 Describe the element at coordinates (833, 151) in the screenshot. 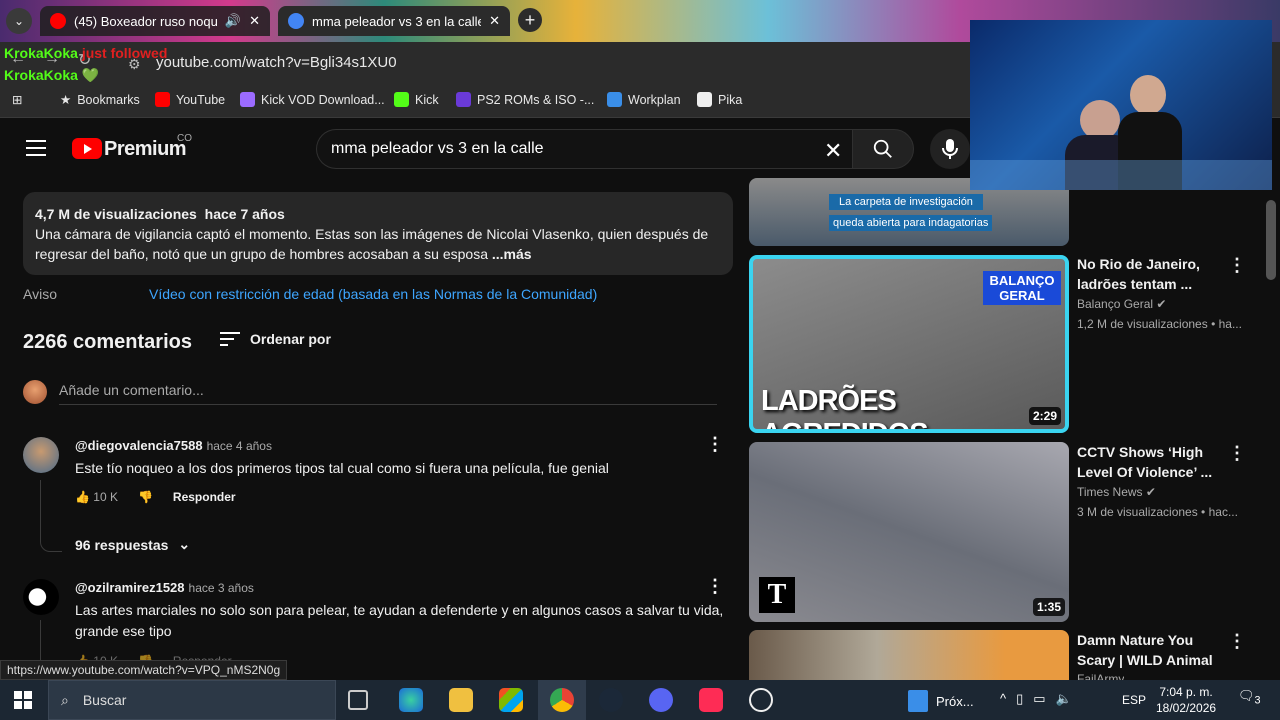

I see `clear-search-icon: ✕` at that location.